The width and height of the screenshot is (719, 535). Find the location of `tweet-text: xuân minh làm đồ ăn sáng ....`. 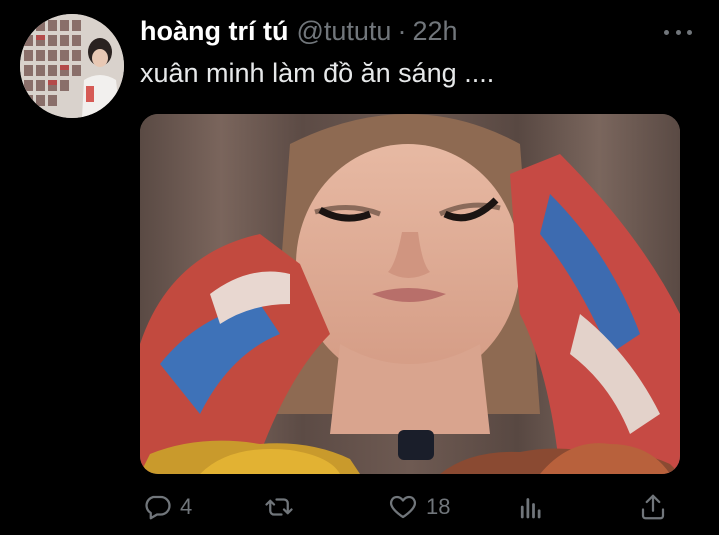

tweet-text: xuân minh làm đồ ăn sáng .... is located at coordinates (317, 73).